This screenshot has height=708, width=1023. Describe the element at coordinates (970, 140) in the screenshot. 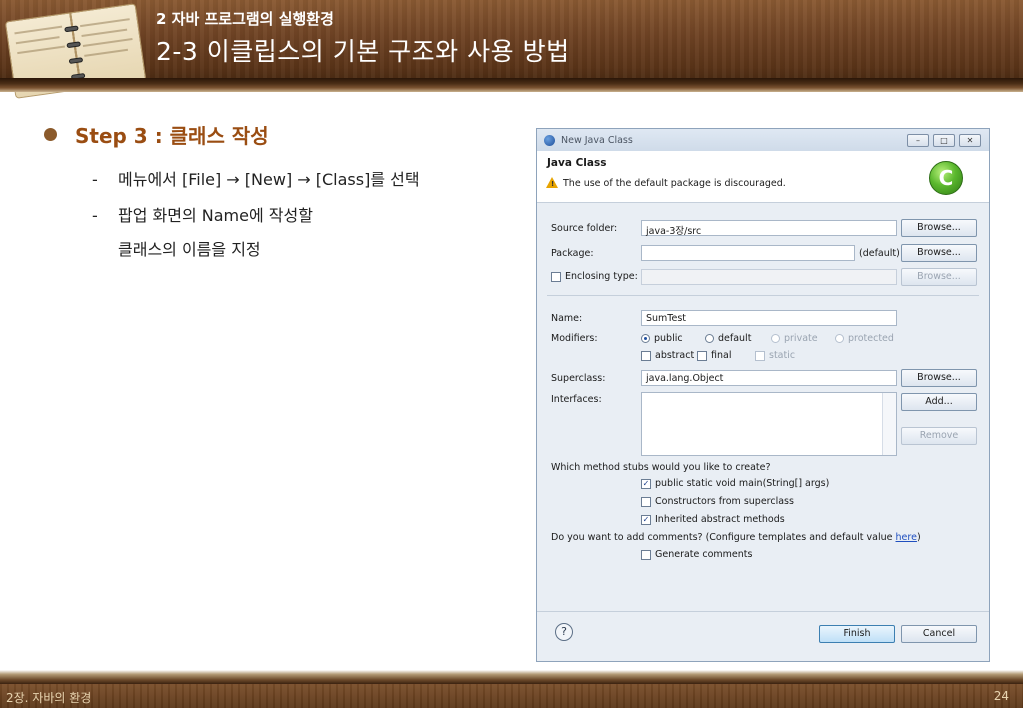

I see `close-icon: ✕` at that location.